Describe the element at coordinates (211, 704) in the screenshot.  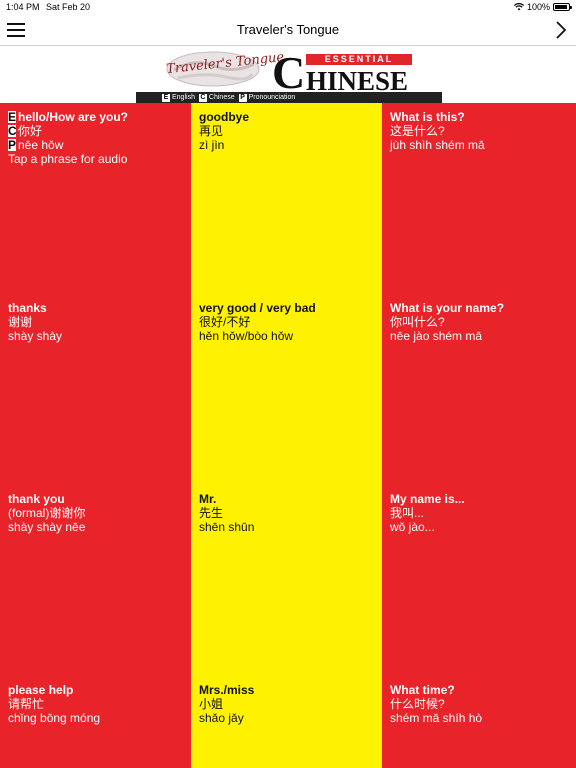
I see `phrase-chinese: 小姐` at that location.